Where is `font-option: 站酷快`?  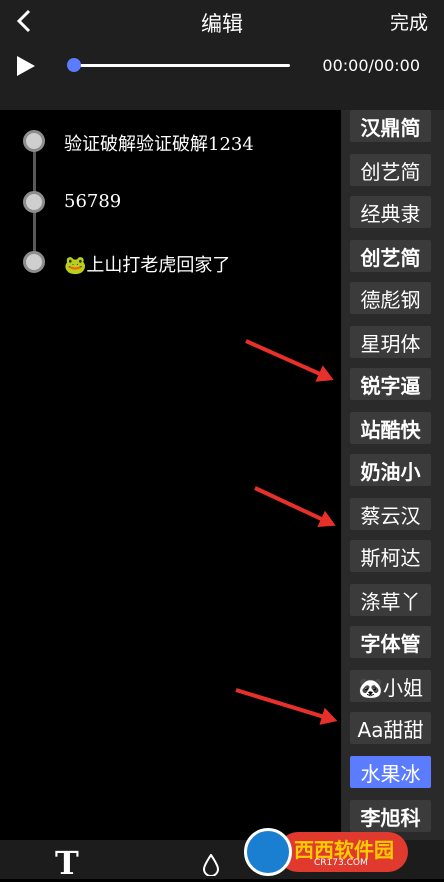
font-option: 站酷快 is located at coordinates (390, 428).